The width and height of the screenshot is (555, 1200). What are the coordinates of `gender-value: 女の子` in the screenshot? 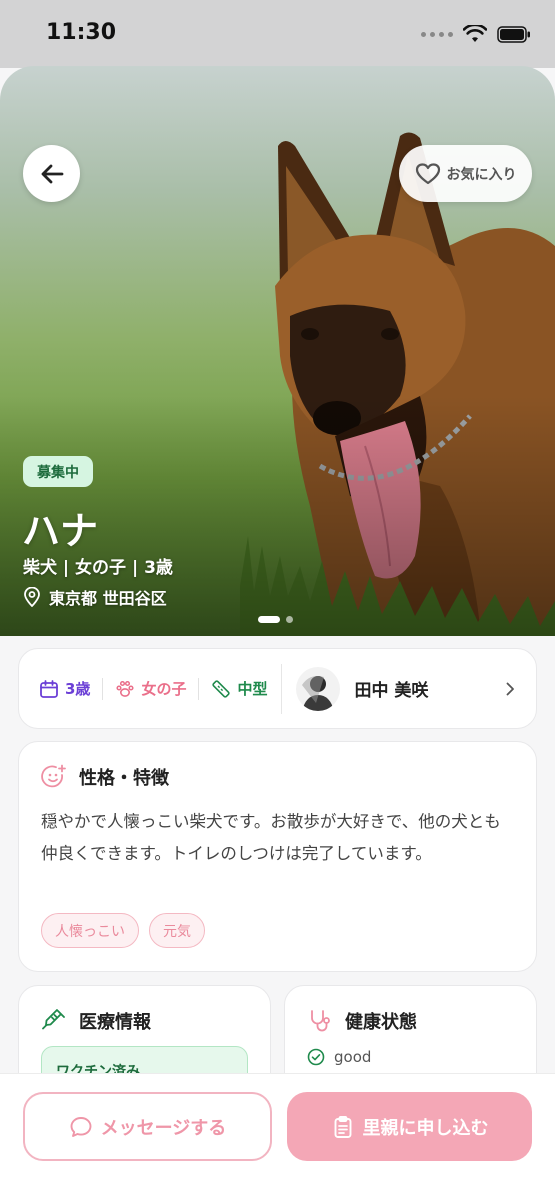 It's located at (164, 689).